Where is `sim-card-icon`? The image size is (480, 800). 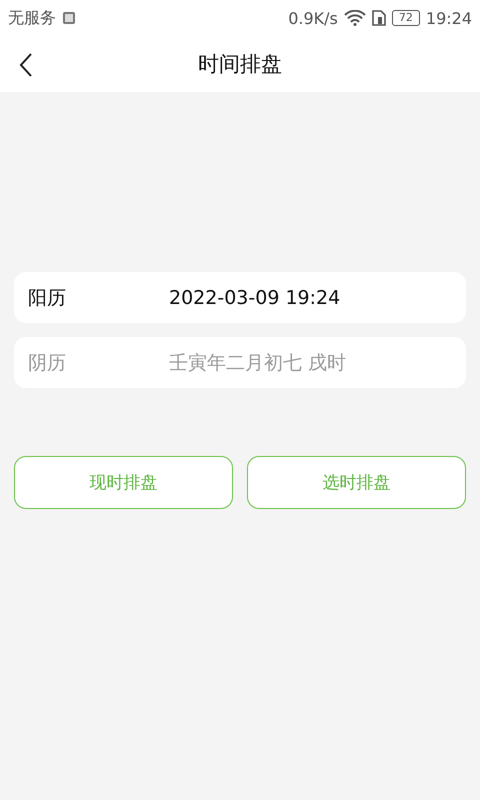
sim-card-icon is located at coordinates (379, 18).